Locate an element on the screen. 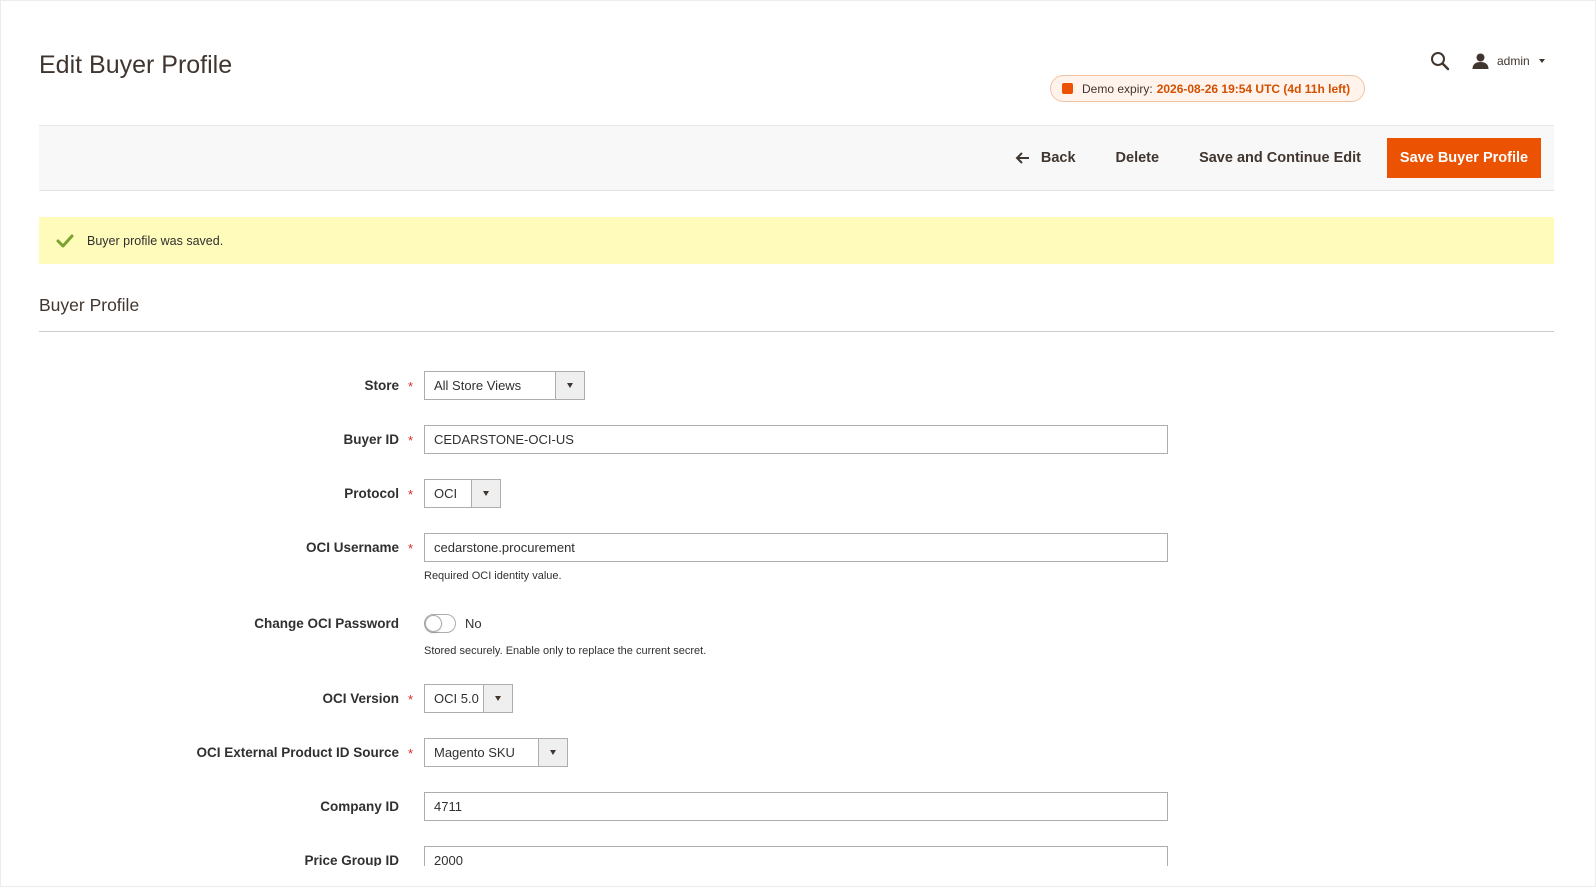  field-protocol: Protocol * OCI is located at coordinates (798, 493).